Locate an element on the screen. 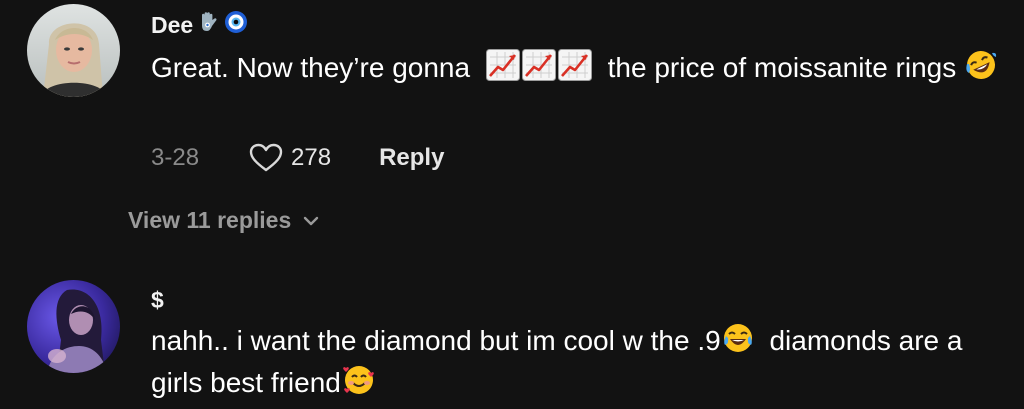 The image size is (1024, 409). username: Dee is located at coordinates (200, 25).